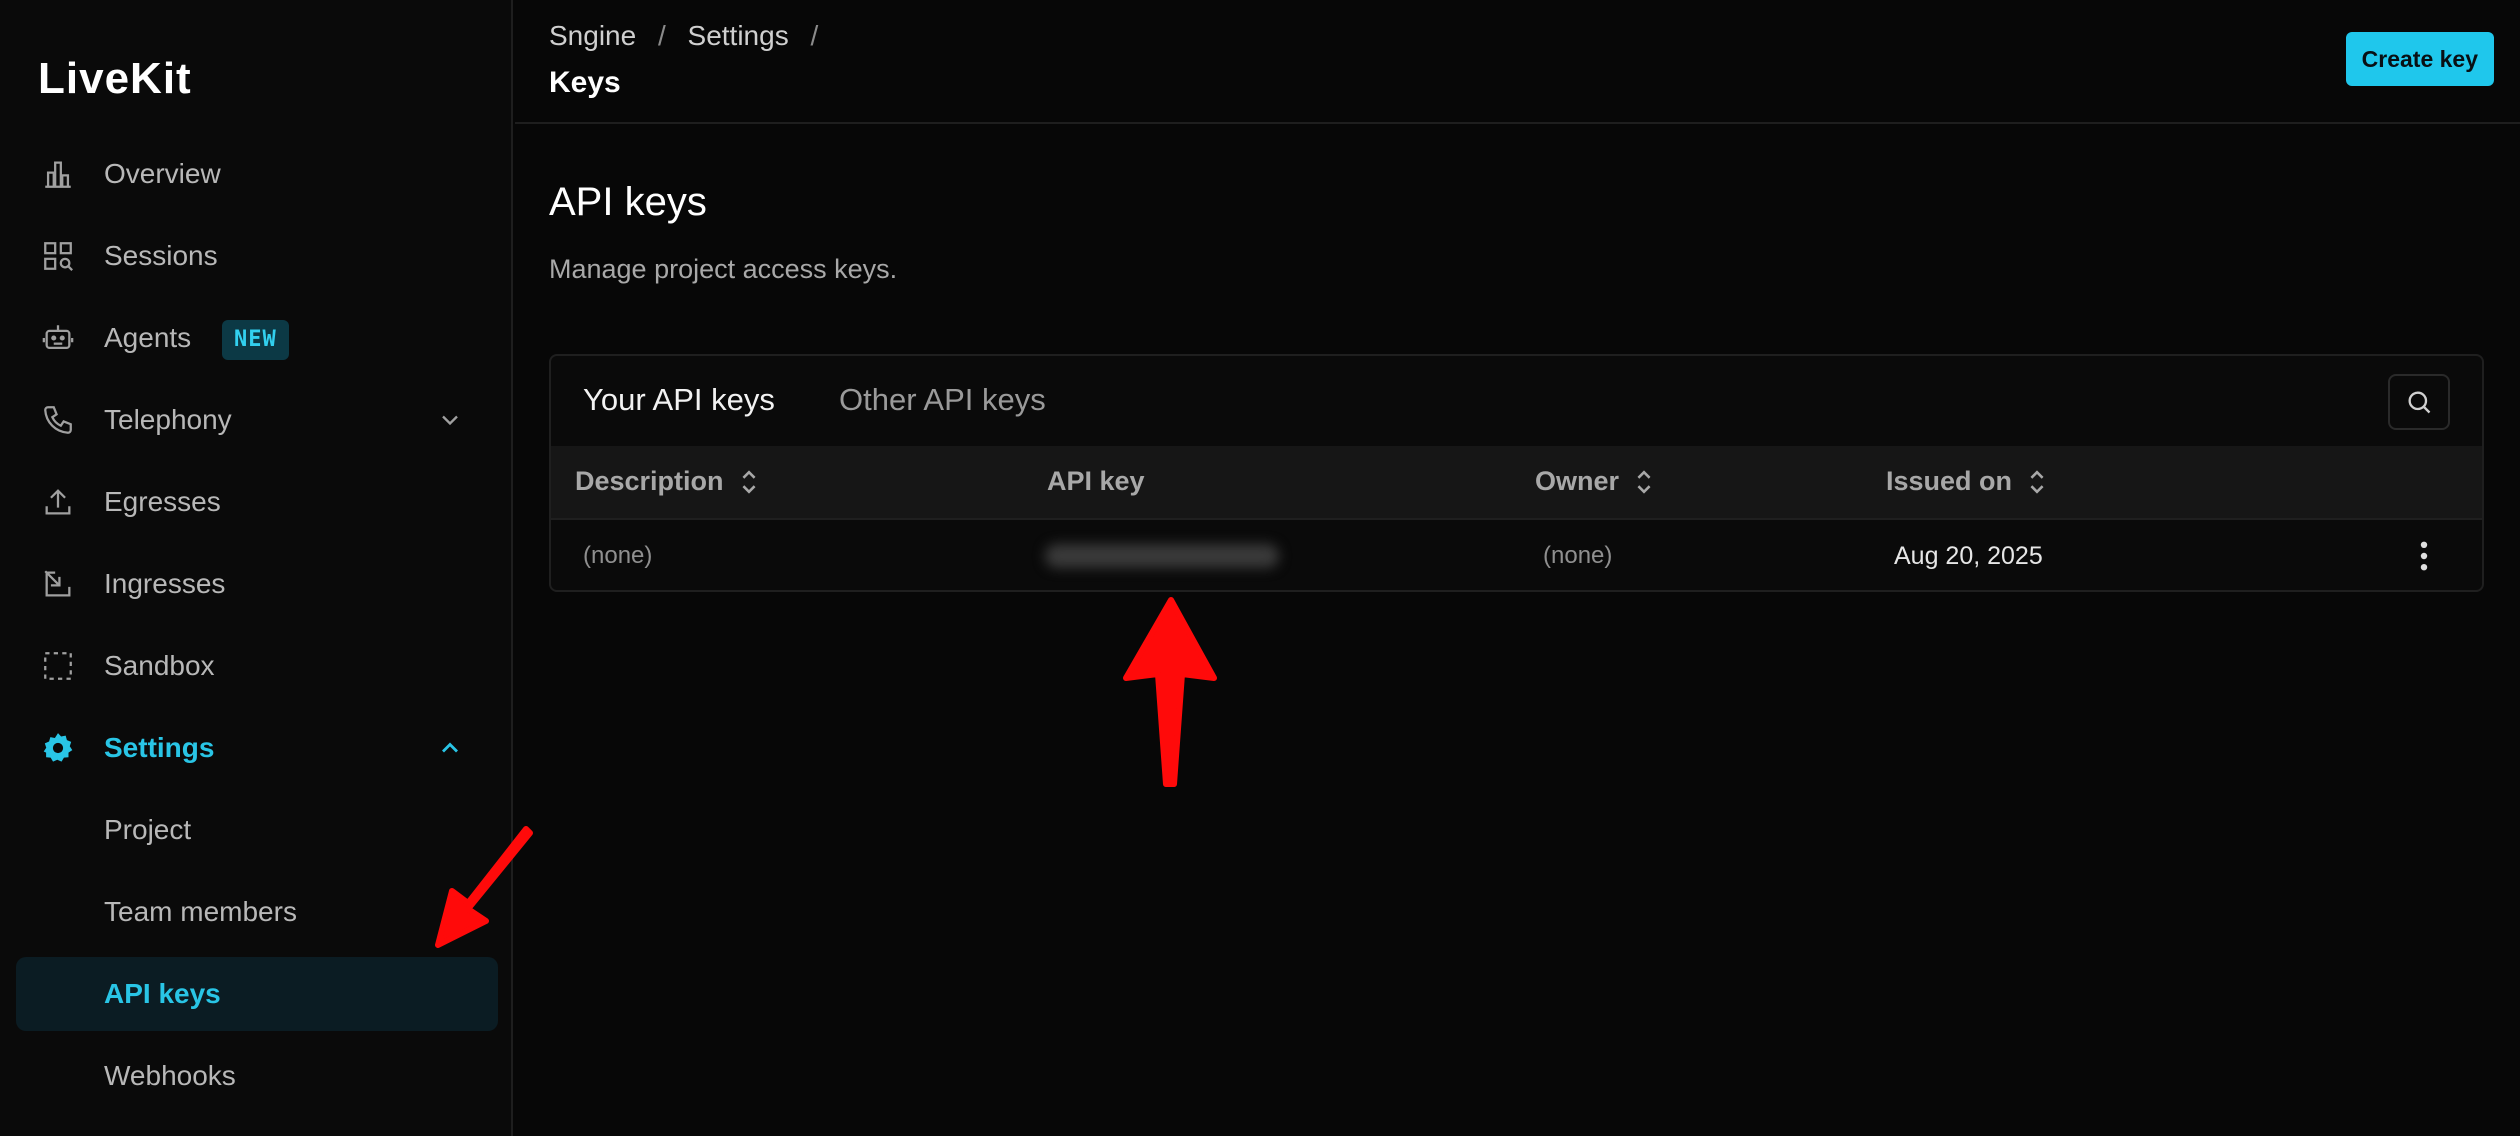 This screenshot has height=1136, width=2520. What do you see at coordinates (628, 202) in the screenshot?
I see `section-title: API keys` at bounding box center [628, 202].